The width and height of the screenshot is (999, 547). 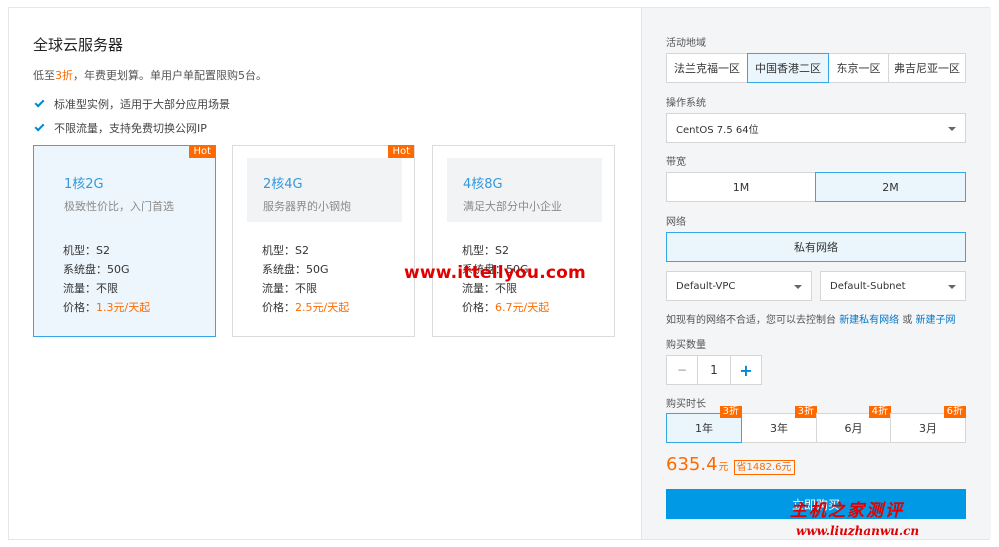 What do you see at coordinates (868, 286) in the screenshot?
I see `subnet-select-value: Default-Subnet` at bounding box center [868, 286].